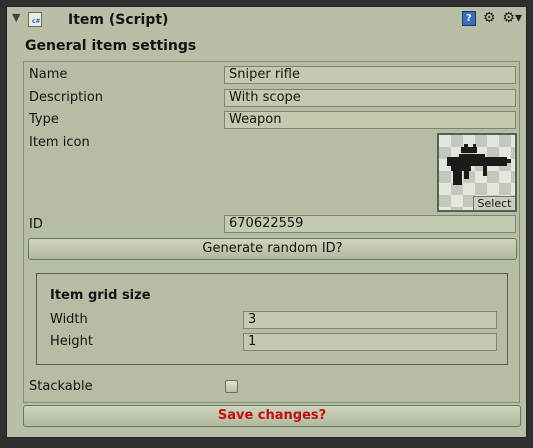 The width and height of the screenshot is (533, 448). Describe the element at coordinates (66, 97) in the screenshot. I see `description-label: Description` at that location.